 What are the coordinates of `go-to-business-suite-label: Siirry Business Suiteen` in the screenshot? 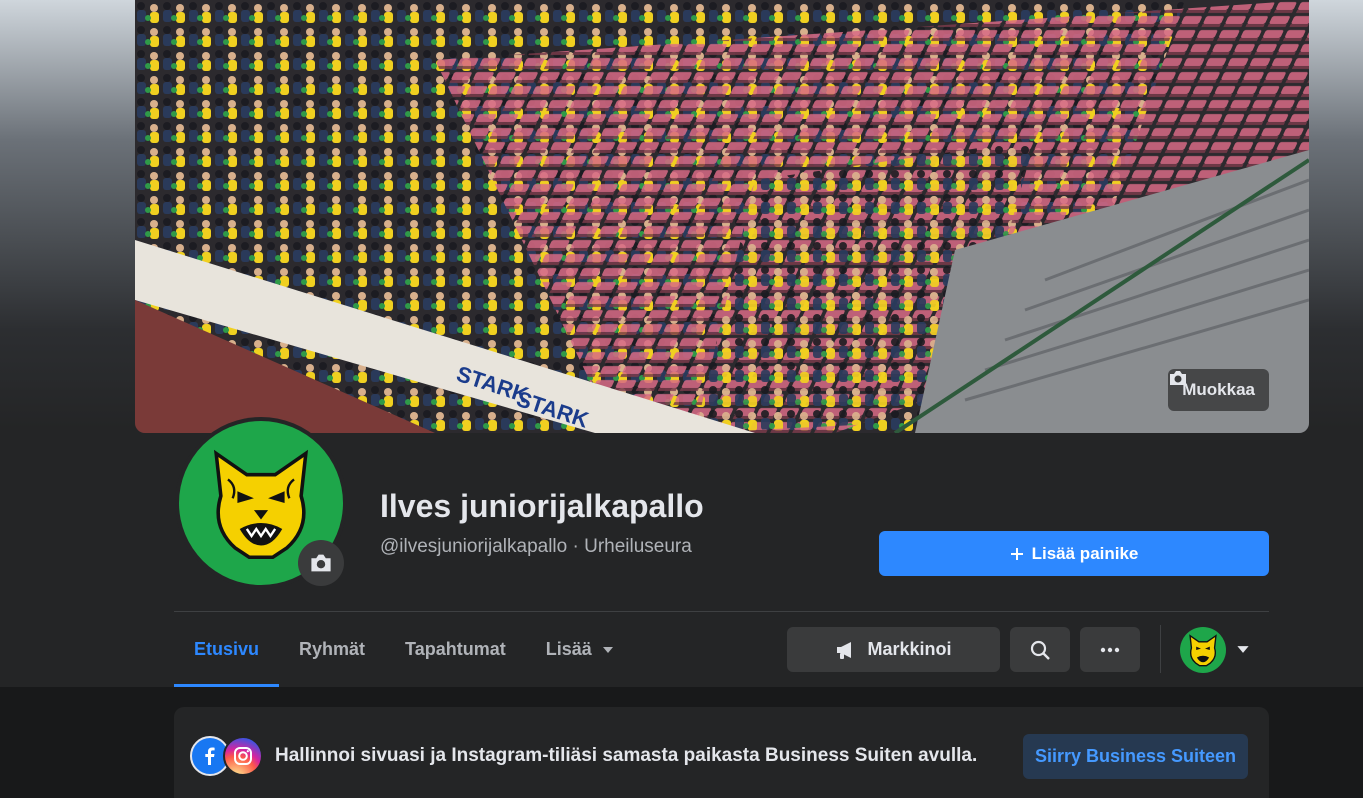 It's located at (1135, 756).